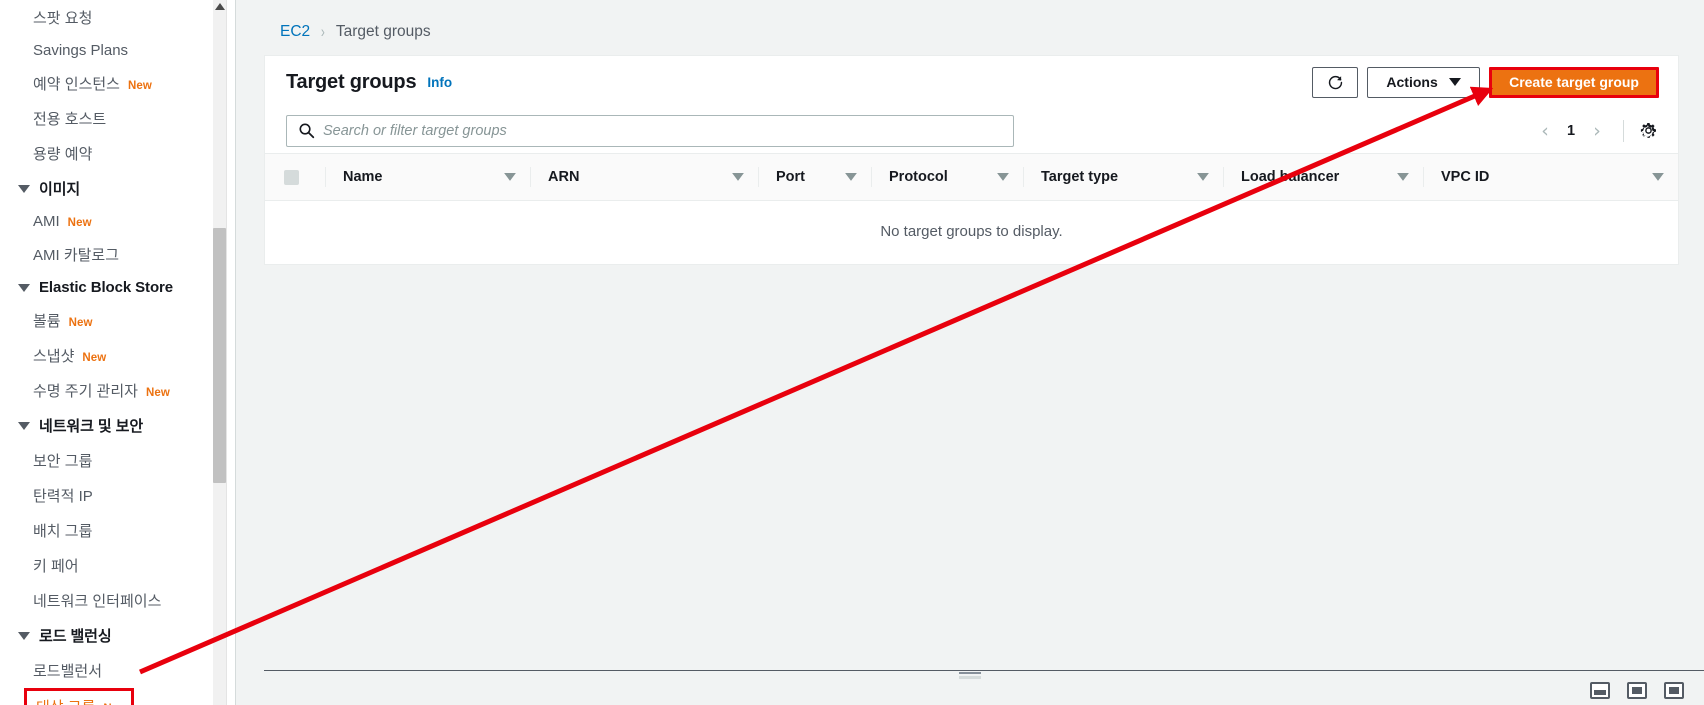 The height and width of the screenshot is (705, 1704). Describe the element at coordinates (1335, 82) in the screenshot. I see `refresh-button` at that location.